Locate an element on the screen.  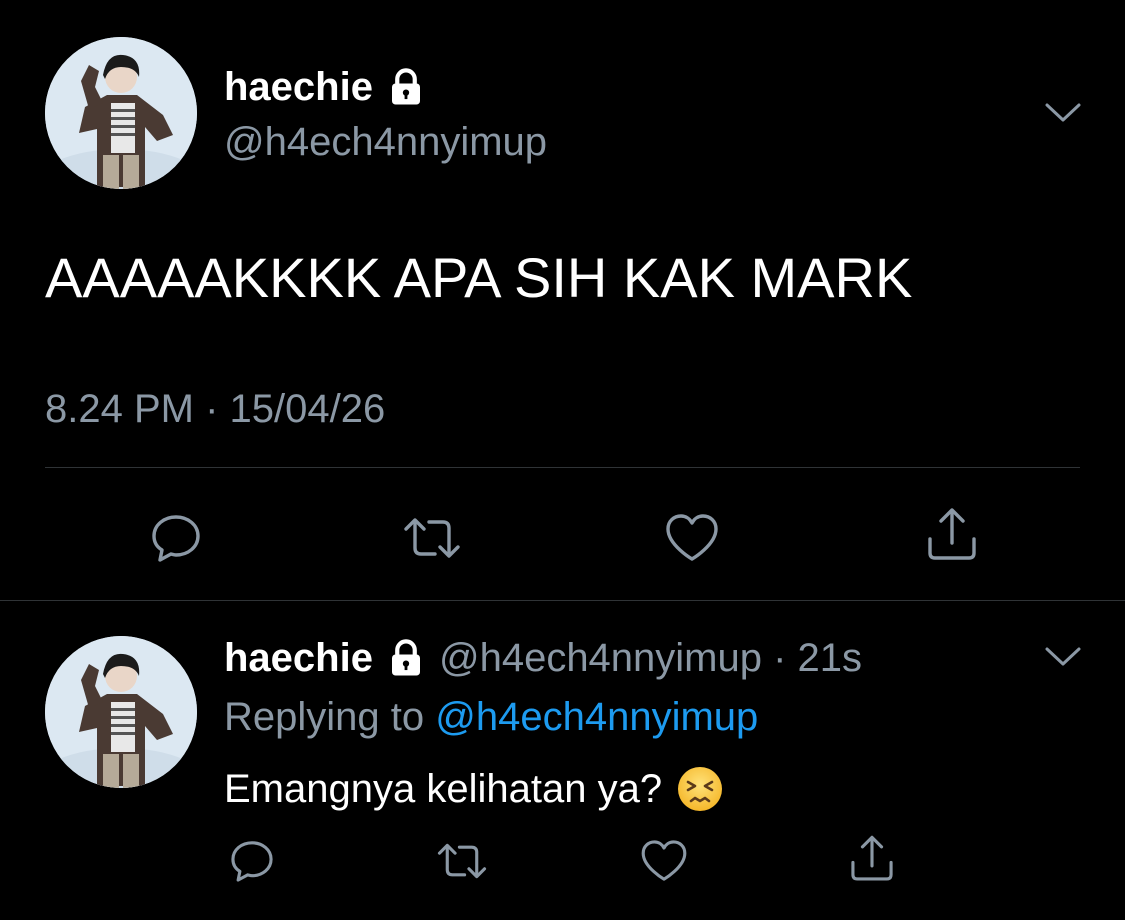
replying-handle-link: @h4ech4nnyimup is located at coordinates (596, 717).